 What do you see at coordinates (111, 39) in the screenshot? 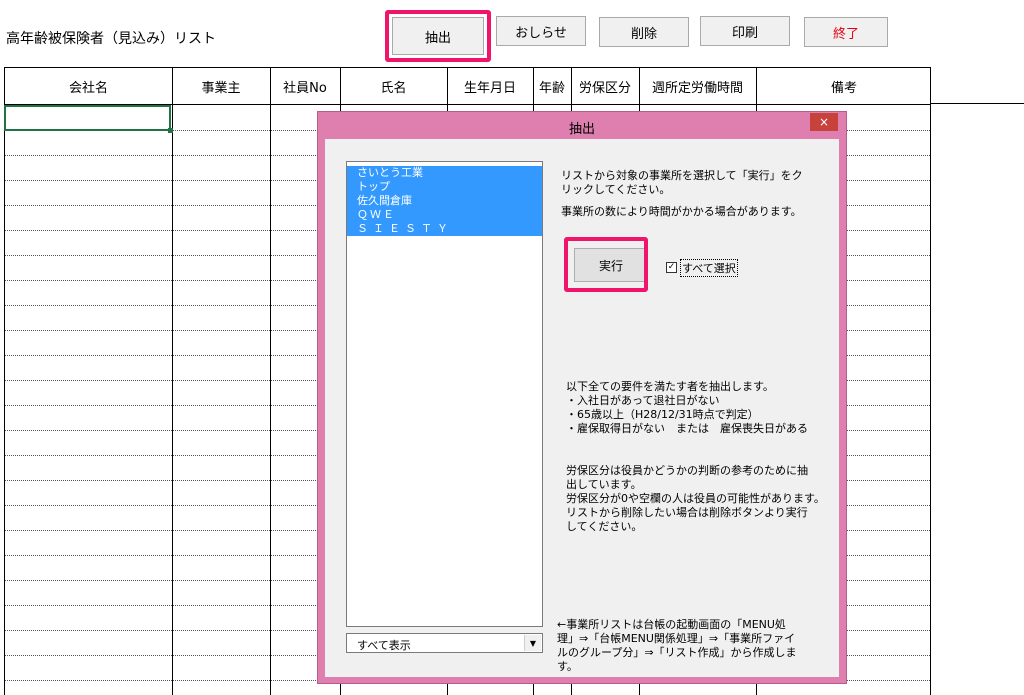
I see `sheet-title: 高年齢被保険者（見込み）リスト` at bounding box center [111, 39].